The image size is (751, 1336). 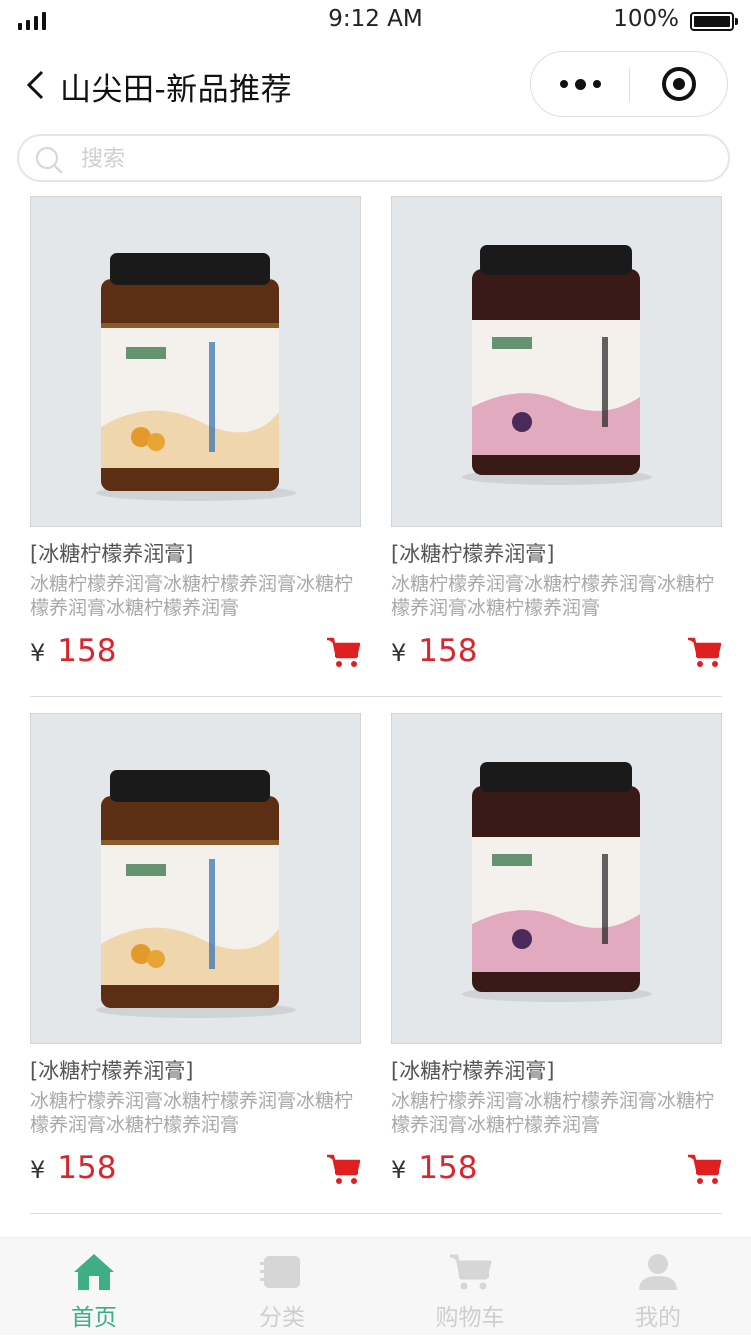 I want to click on search-bar, so click(x=373, y=158).